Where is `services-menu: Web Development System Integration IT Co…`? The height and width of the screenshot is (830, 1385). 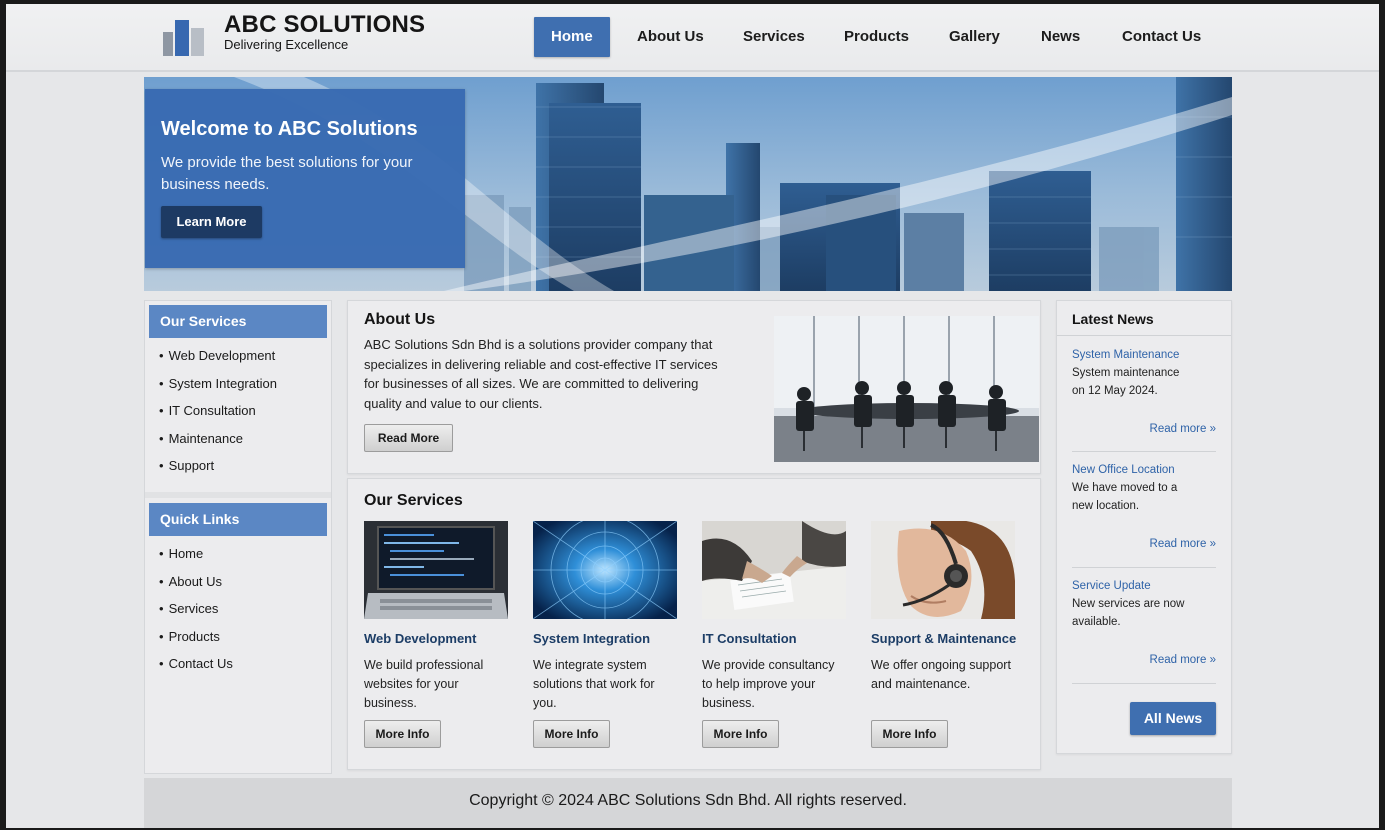 services-menu: Web Development System Integration IT Co… is located at coordinates (218, 417).